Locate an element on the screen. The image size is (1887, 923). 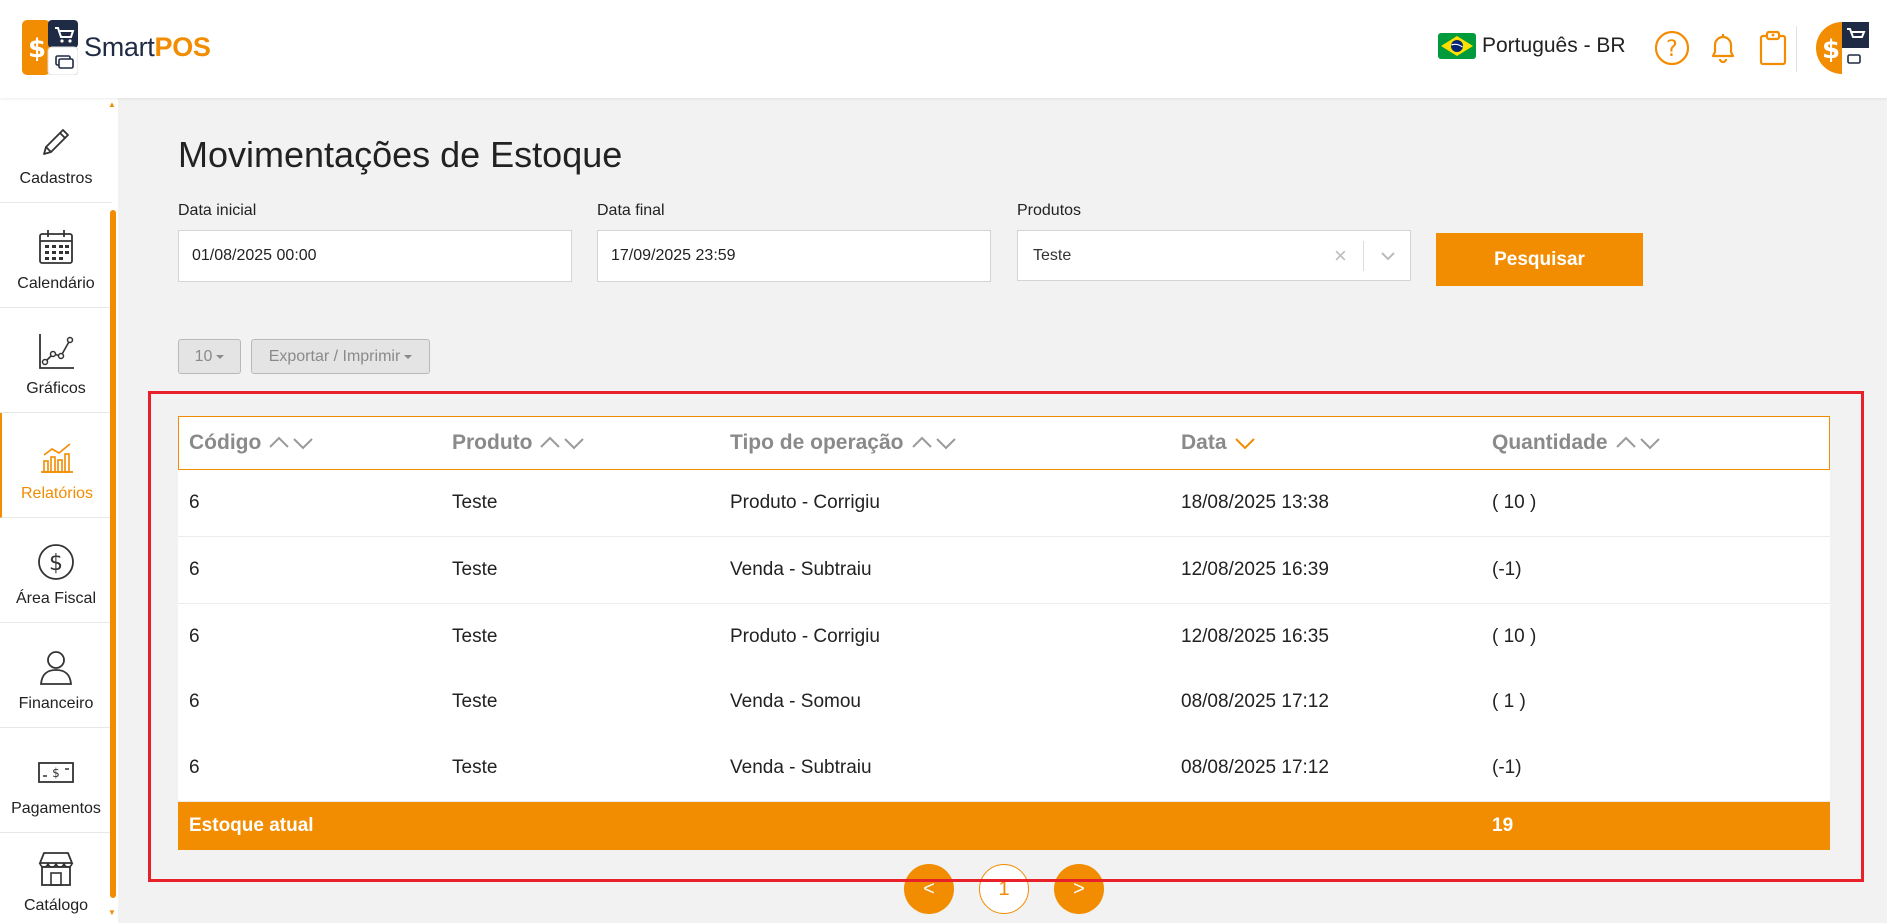
page-size-dropdown: 10 is located at coordinates (209, 356).